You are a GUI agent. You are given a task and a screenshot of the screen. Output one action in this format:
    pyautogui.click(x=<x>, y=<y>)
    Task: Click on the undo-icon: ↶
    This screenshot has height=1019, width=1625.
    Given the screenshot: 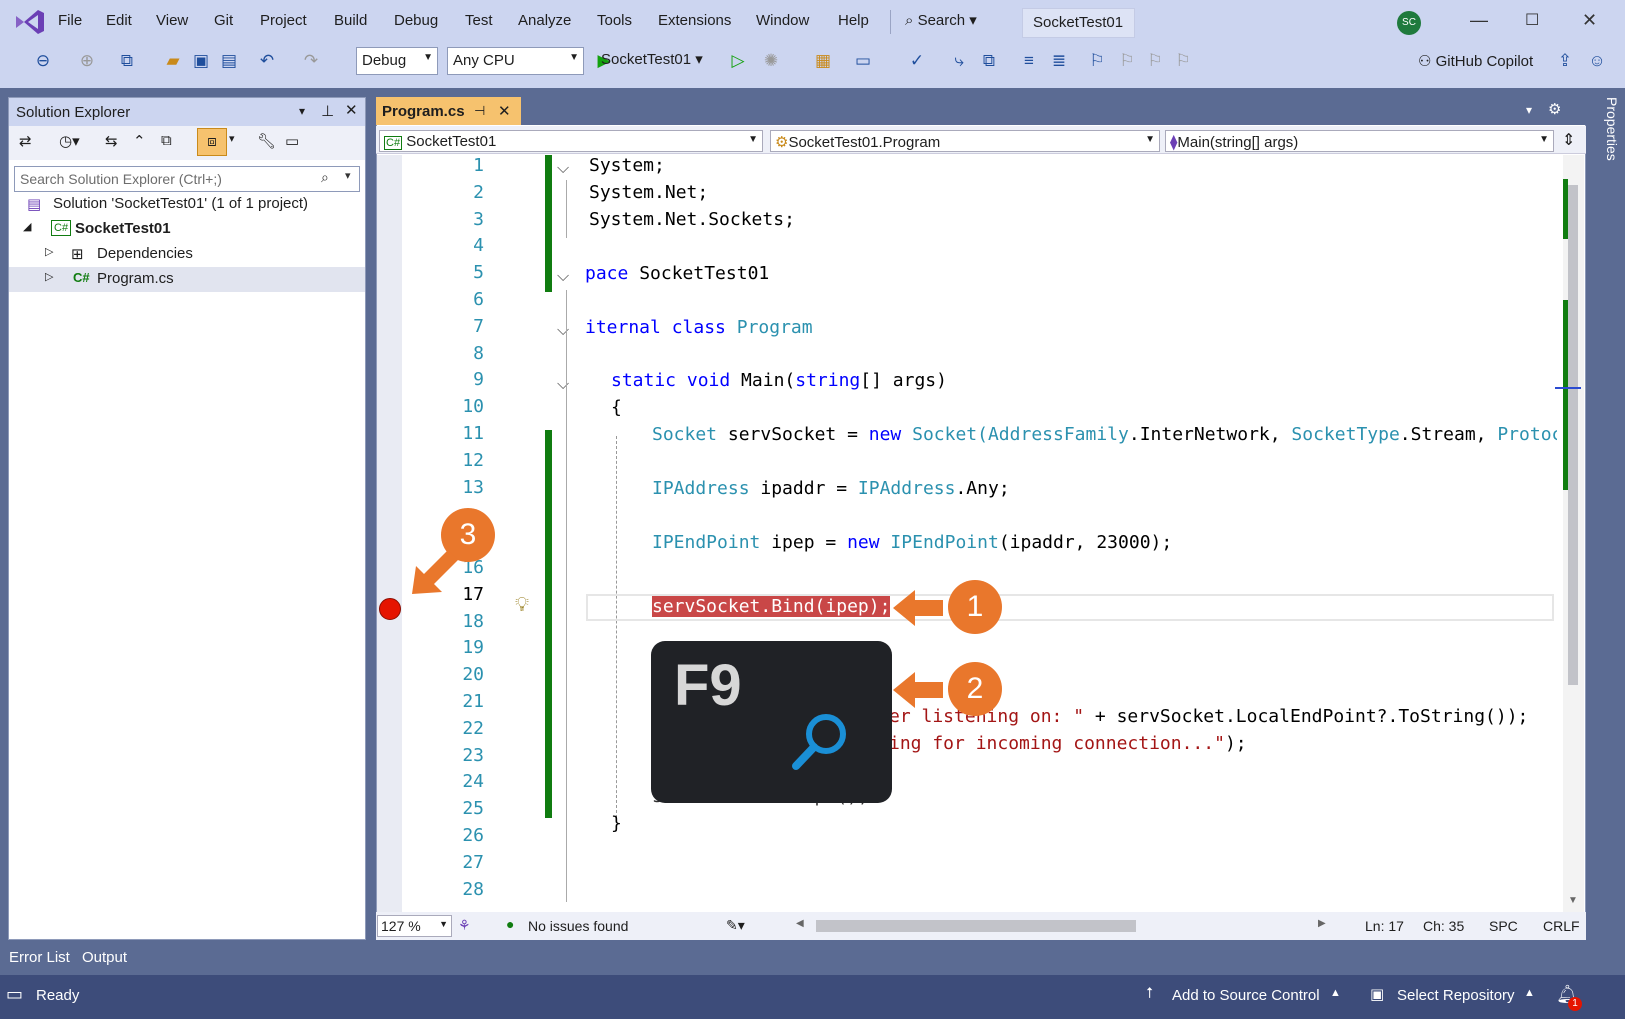 What is the action you would take?
    pyautogui.click(x=267, y=61)
    